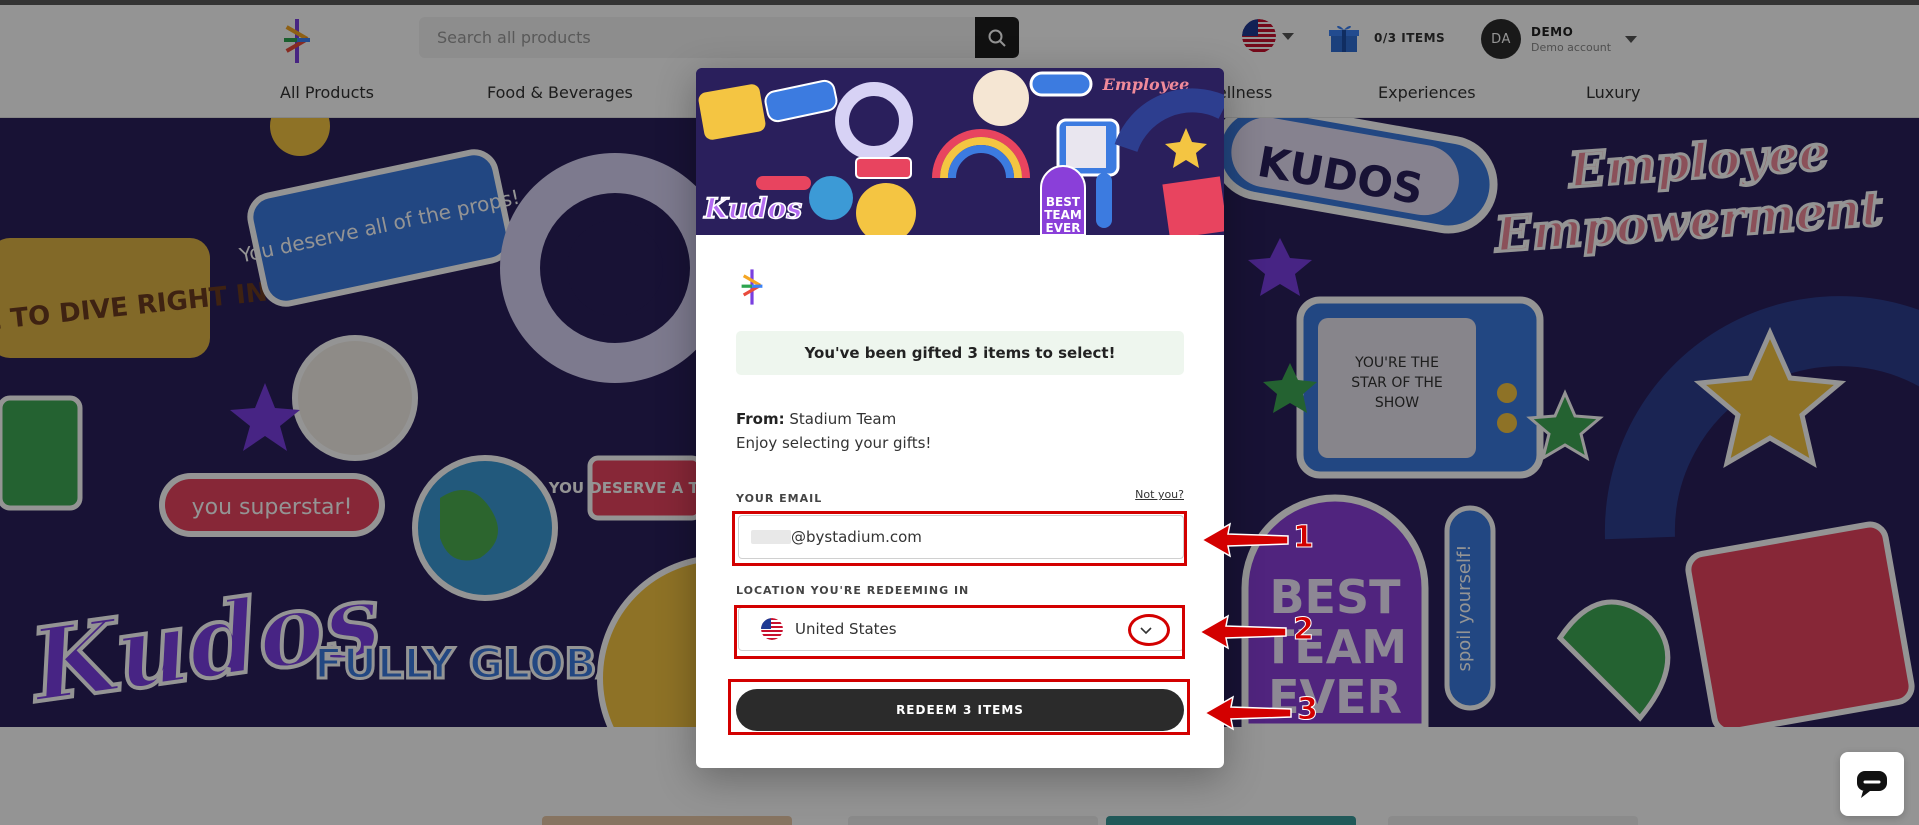 Image resolution: width=1919 pixels, height=825 pixels. I want to click on annotation-circle-dropdown, so click(1149, 630).